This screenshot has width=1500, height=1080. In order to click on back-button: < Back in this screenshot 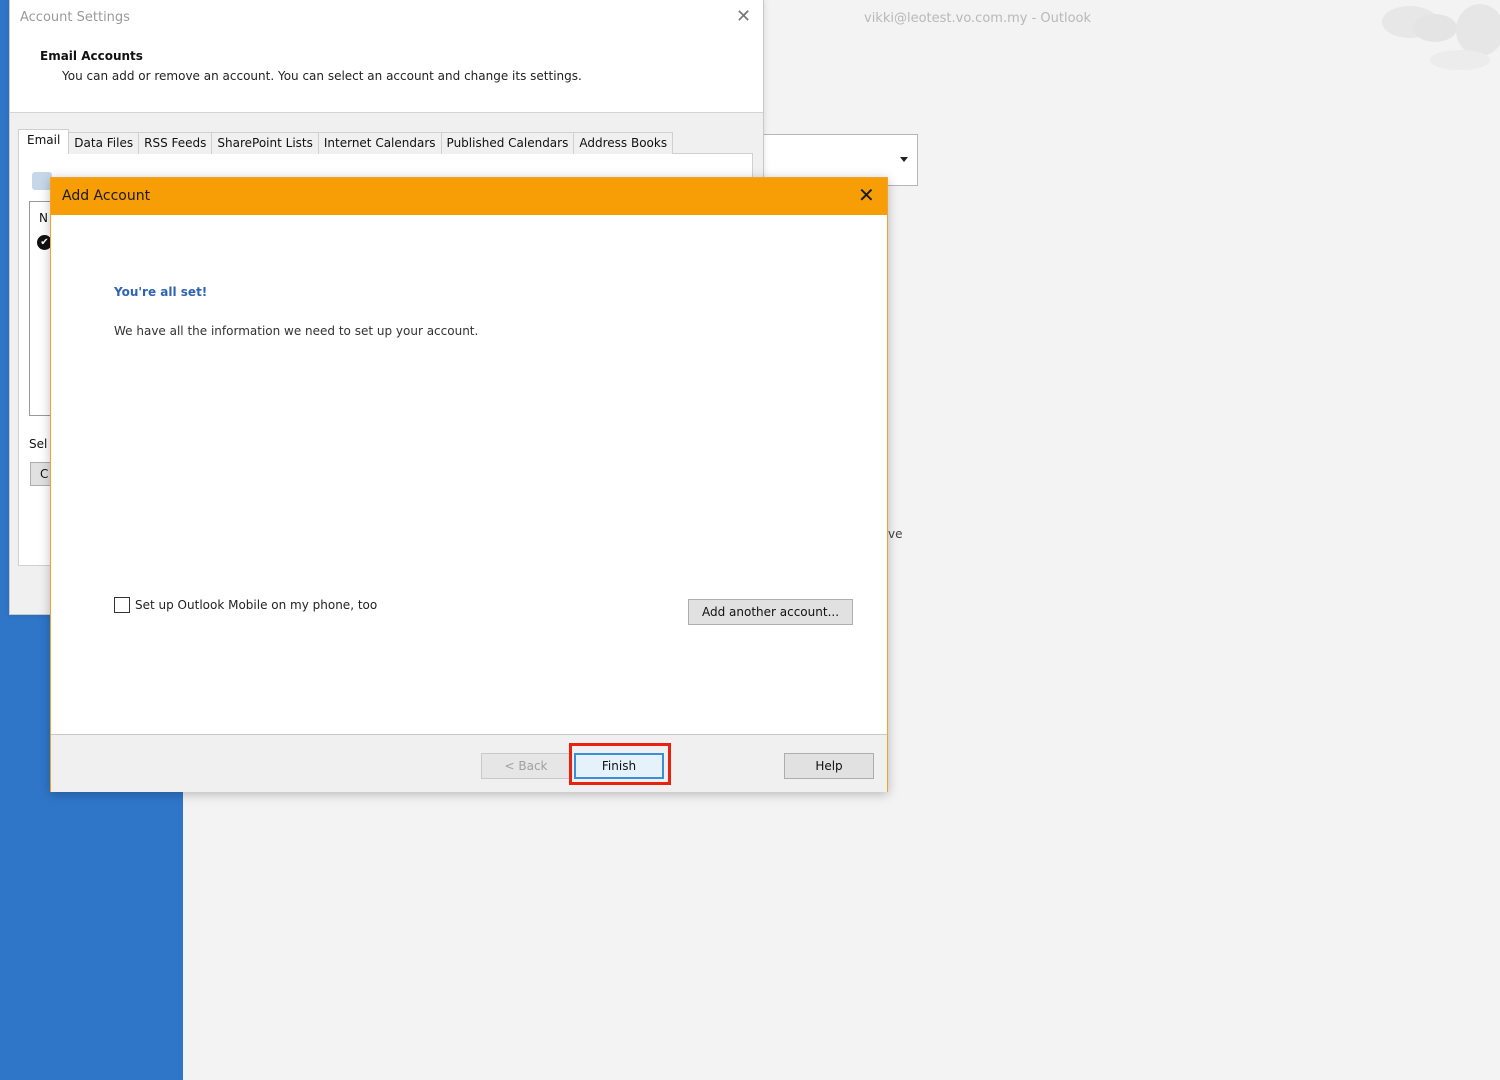, I will do `click(526, 766)`.